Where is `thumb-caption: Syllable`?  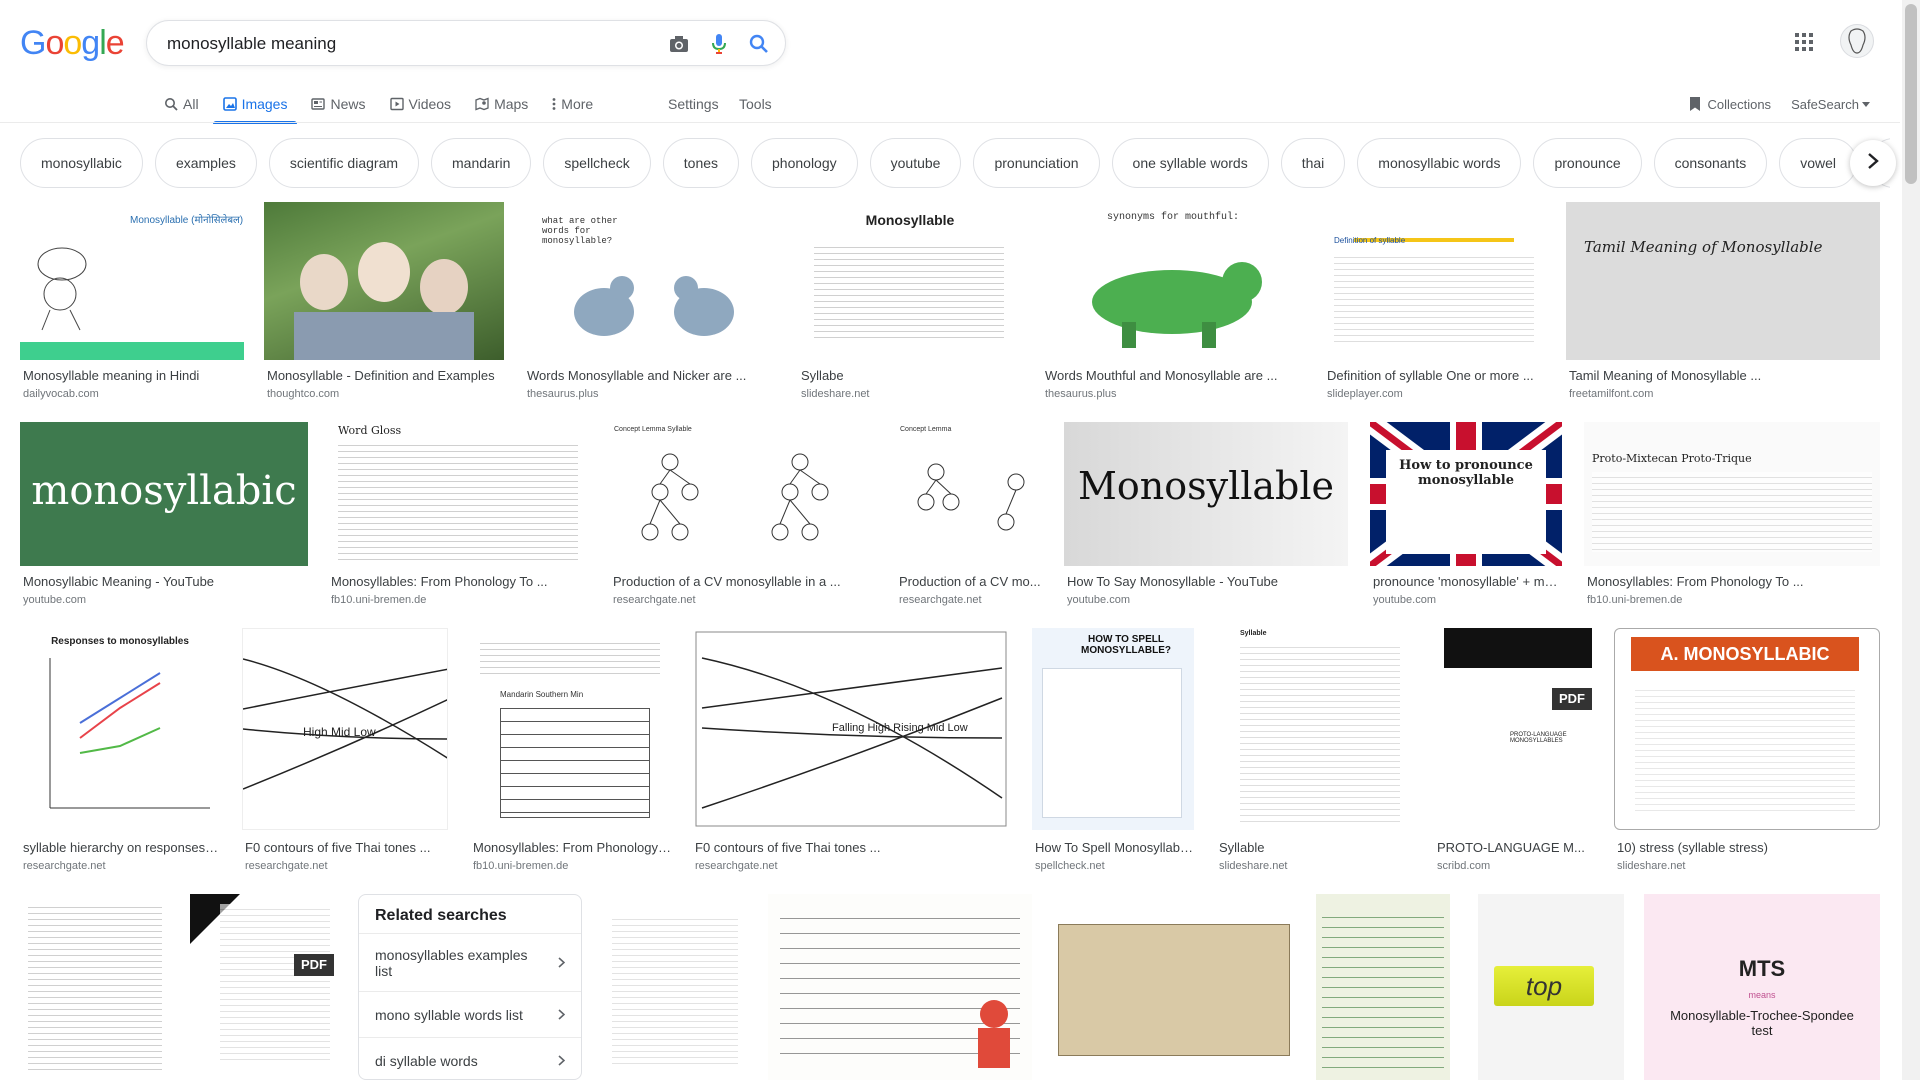 thumb-caption: Syllable is located at coordinates (1253, 633).